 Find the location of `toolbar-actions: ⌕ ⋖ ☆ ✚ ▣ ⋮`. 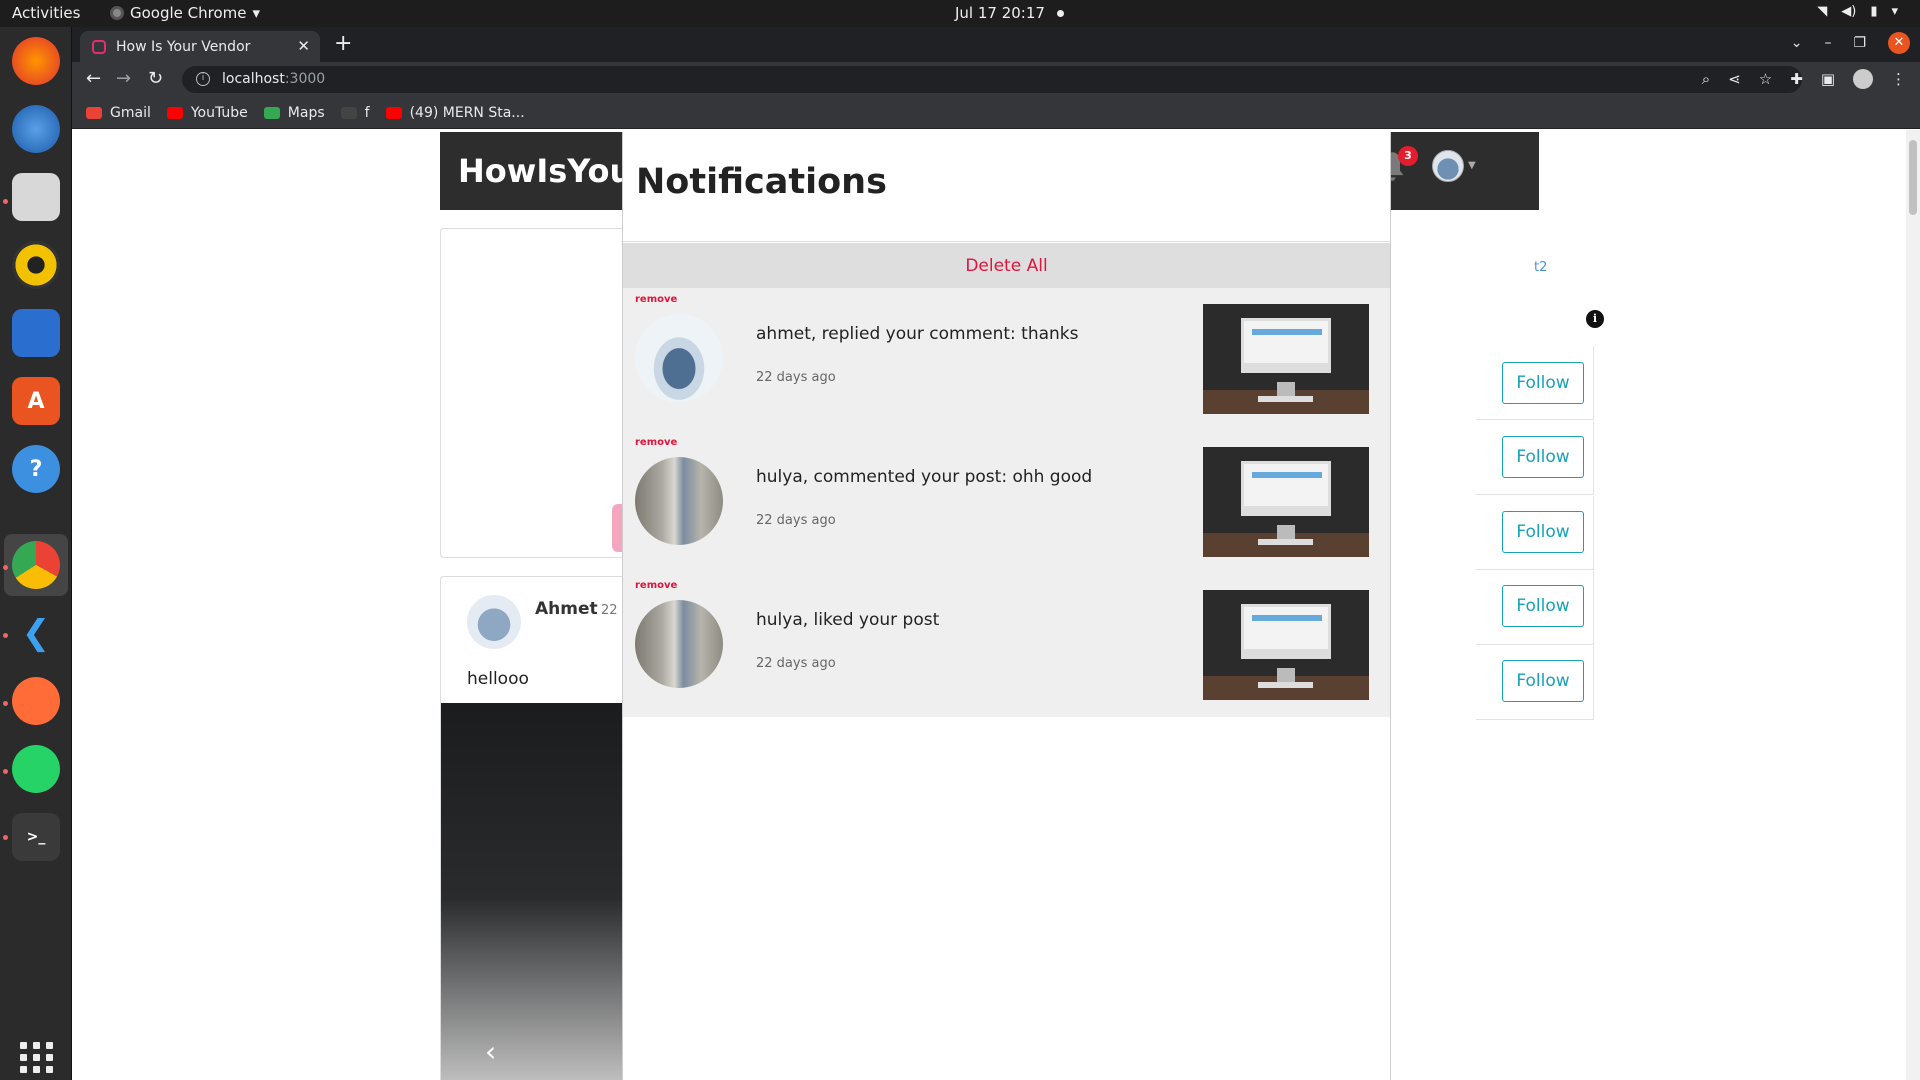

toolbar-actions: ⌕ ⋖ ☆ ✚ ▣ ⋮ is located at coordinates (1804, 79).